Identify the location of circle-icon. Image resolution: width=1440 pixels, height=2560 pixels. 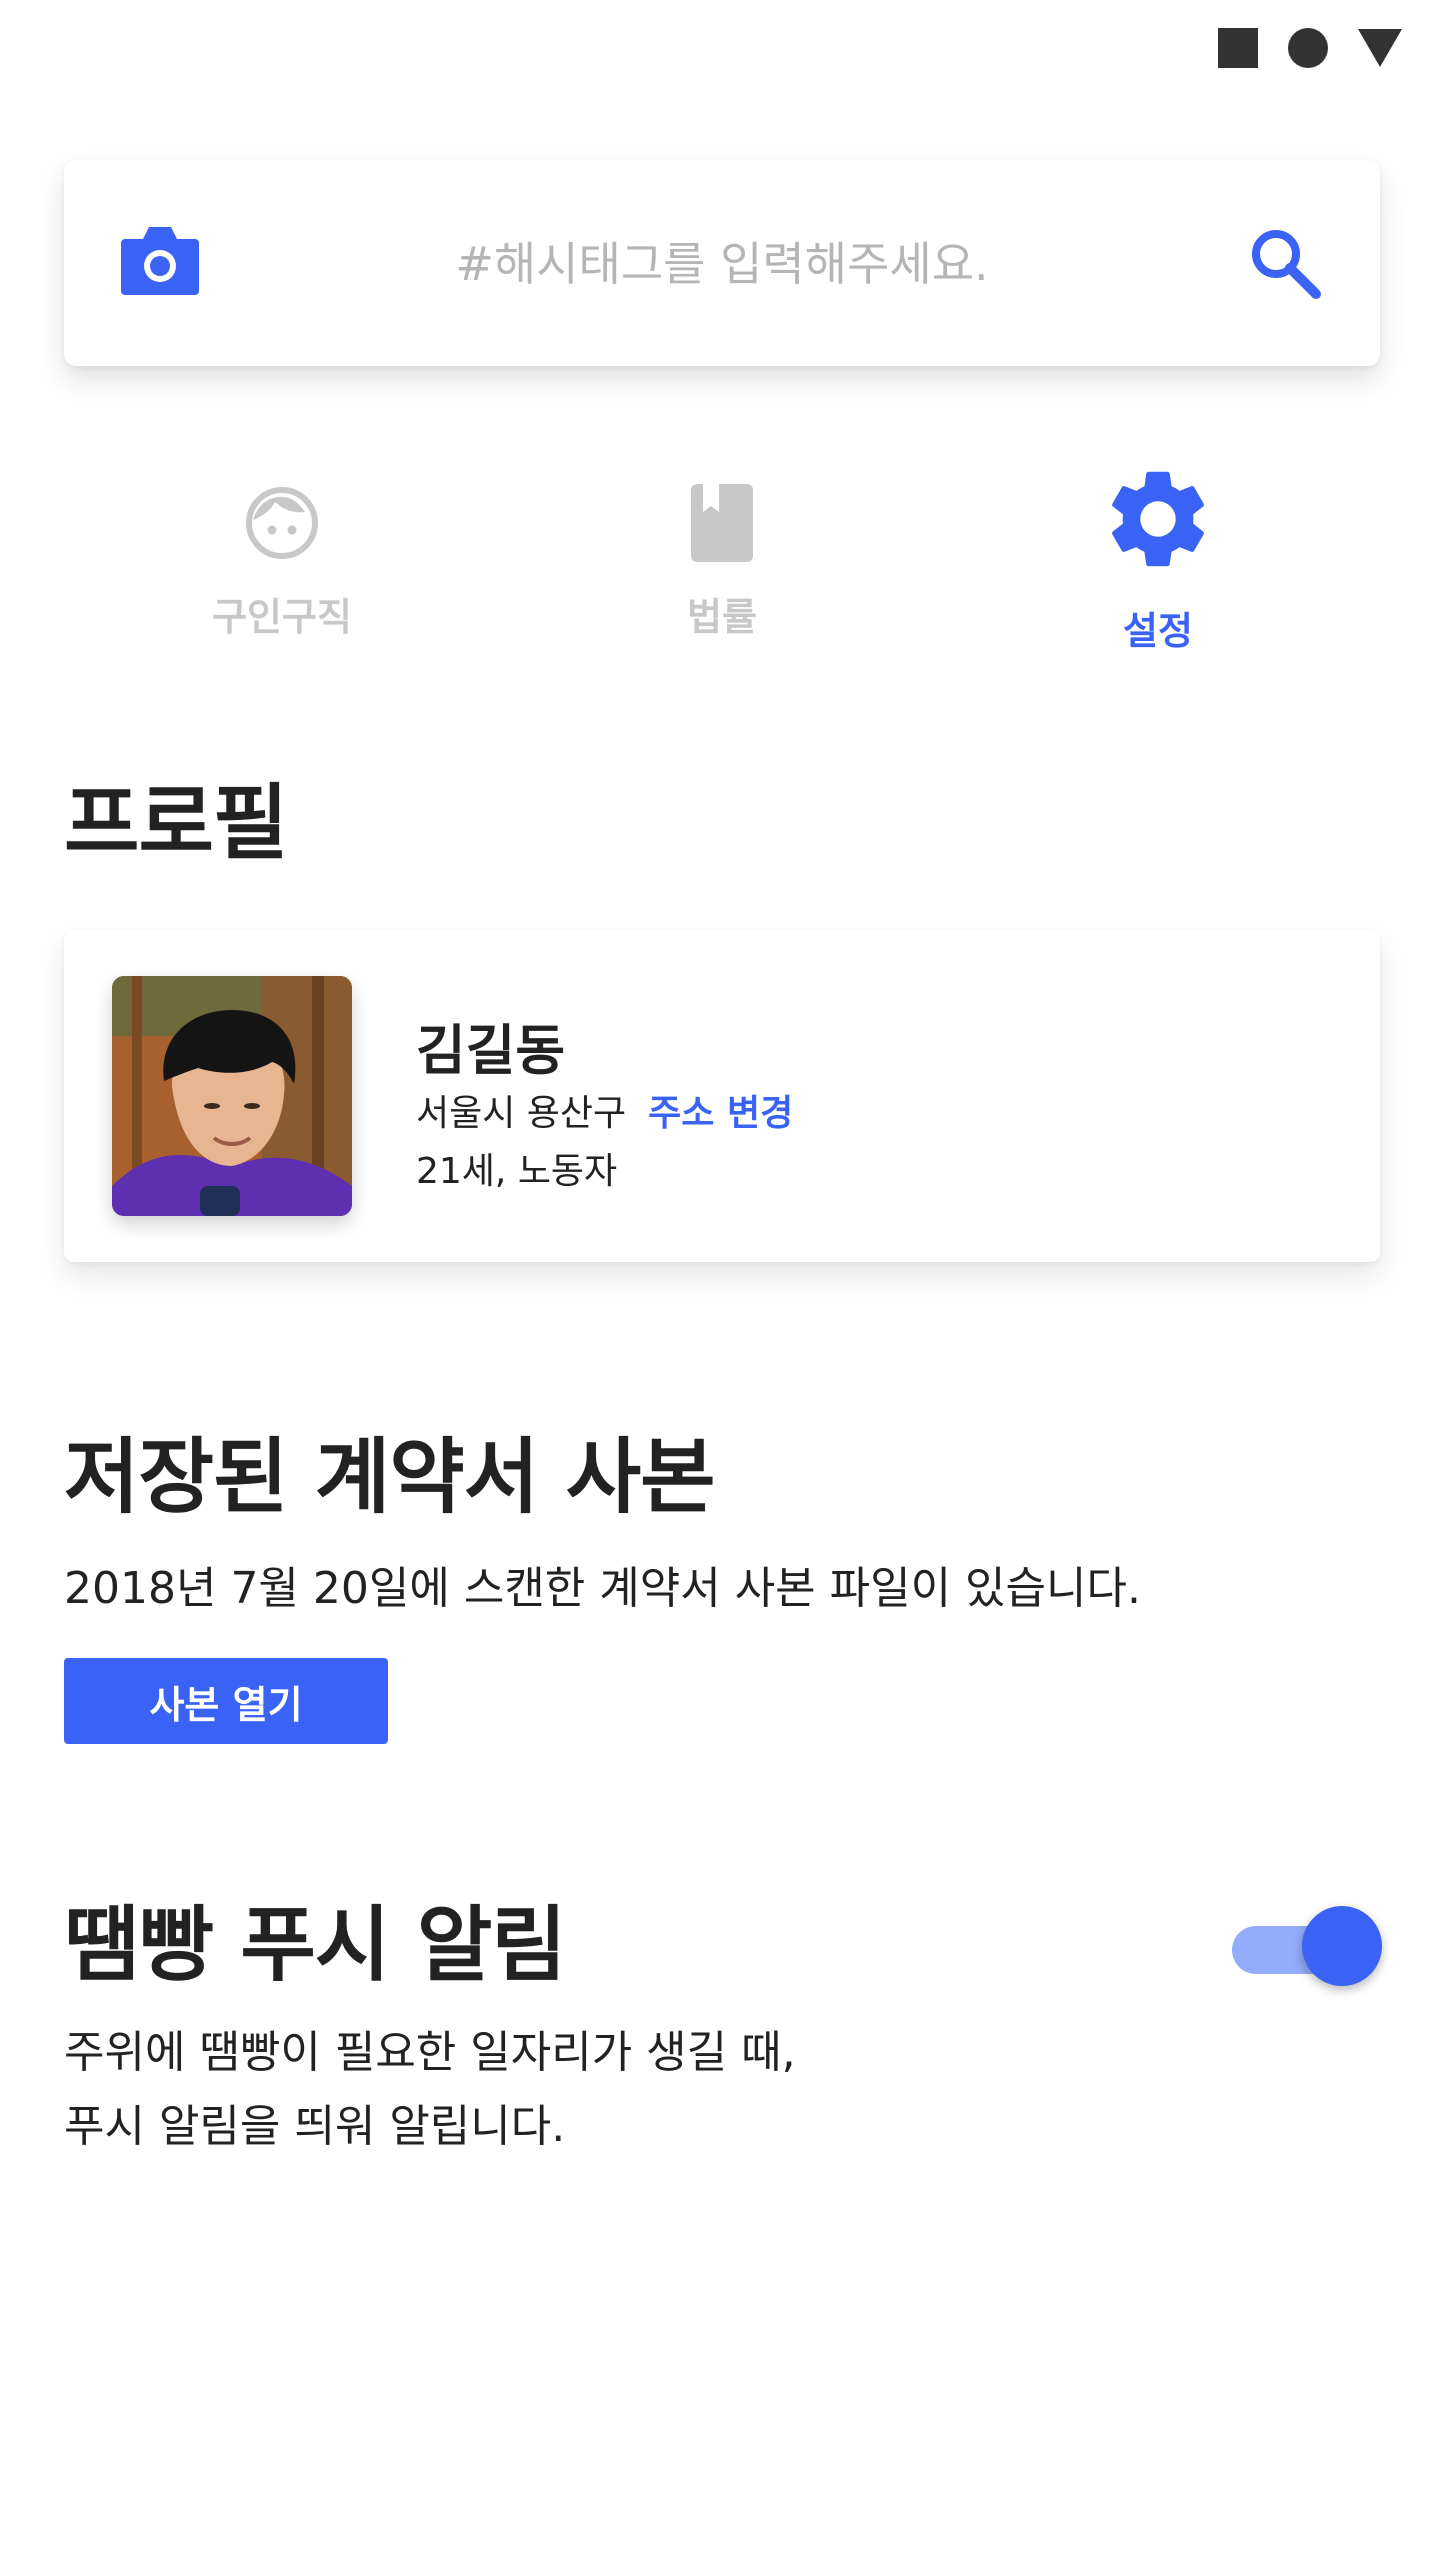
(1308, 48).